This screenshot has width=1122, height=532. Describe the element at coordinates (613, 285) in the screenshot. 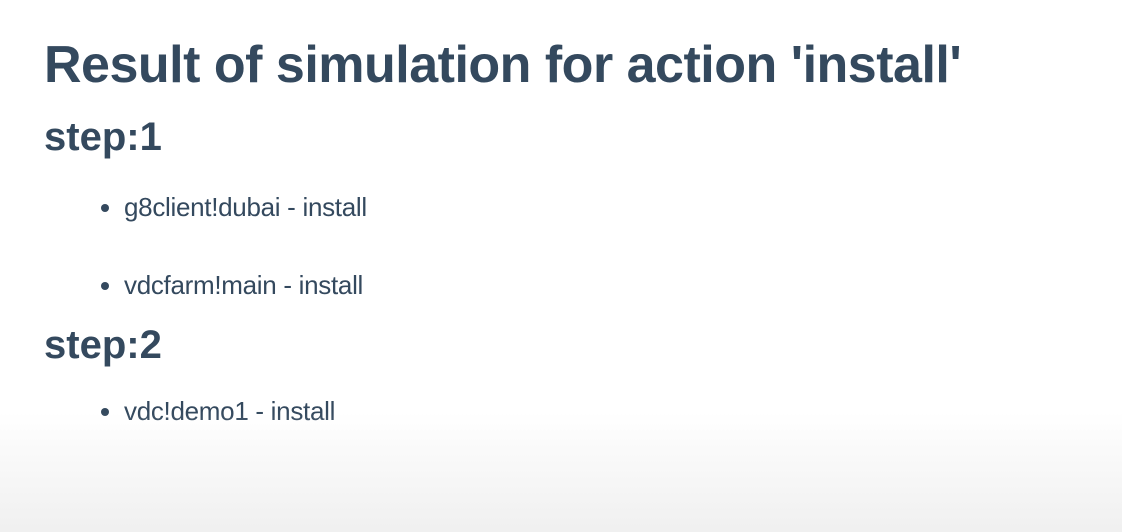

I see `list-item: vdcfarm!main - install` at that location.